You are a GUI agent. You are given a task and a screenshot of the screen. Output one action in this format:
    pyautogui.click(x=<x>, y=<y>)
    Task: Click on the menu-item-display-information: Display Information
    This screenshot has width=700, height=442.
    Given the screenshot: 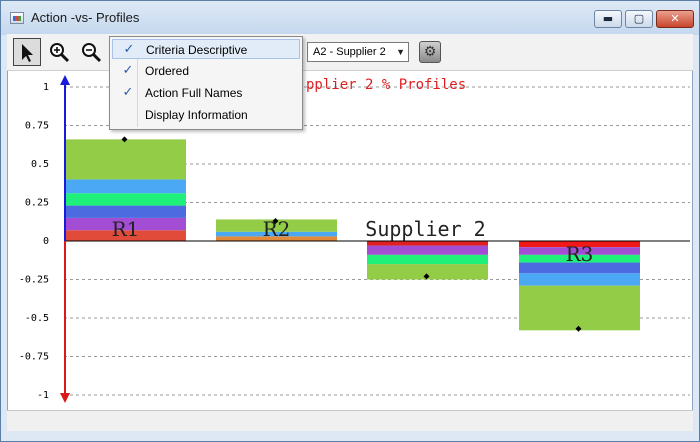 What is the action you would take?
    pyautogui.click(x=206, y=115)
    